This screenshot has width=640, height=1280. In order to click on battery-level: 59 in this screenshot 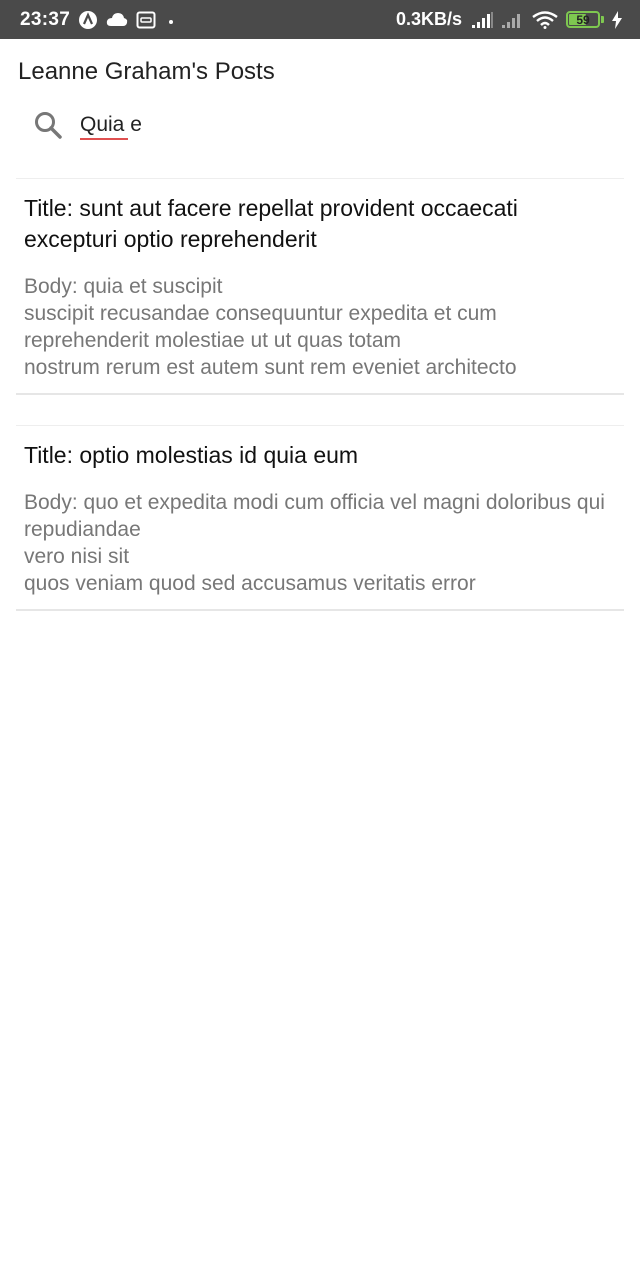, I will do `click(583, 19)`.